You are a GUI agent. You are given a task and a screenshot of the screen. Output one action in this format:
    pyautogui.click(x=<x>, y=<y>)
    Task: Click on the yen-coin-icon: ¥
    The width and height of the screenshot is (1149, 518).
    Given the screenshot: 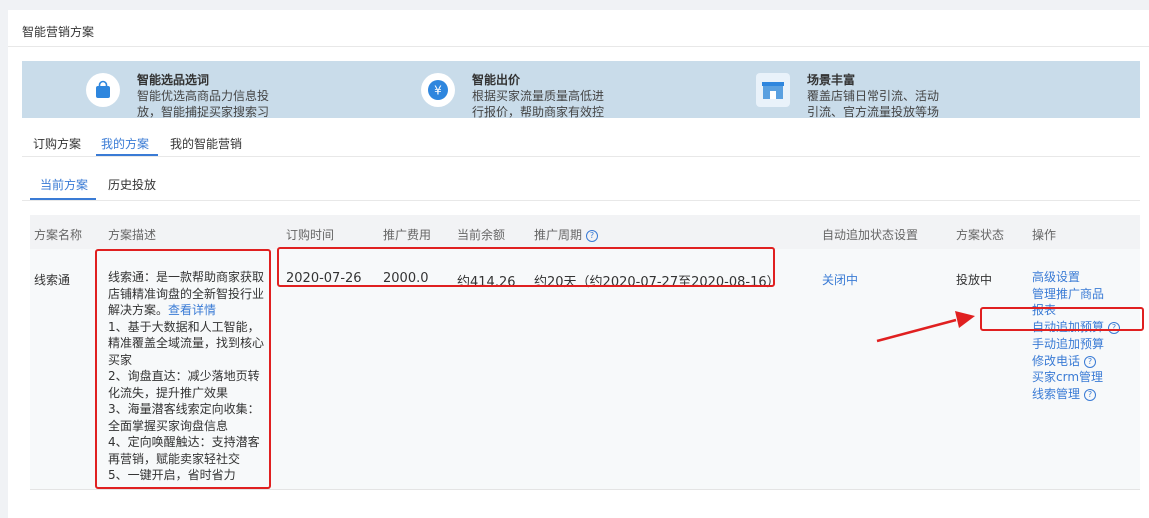 What is the action you would take?
    pyautogui.click(x=438, y=90)
    